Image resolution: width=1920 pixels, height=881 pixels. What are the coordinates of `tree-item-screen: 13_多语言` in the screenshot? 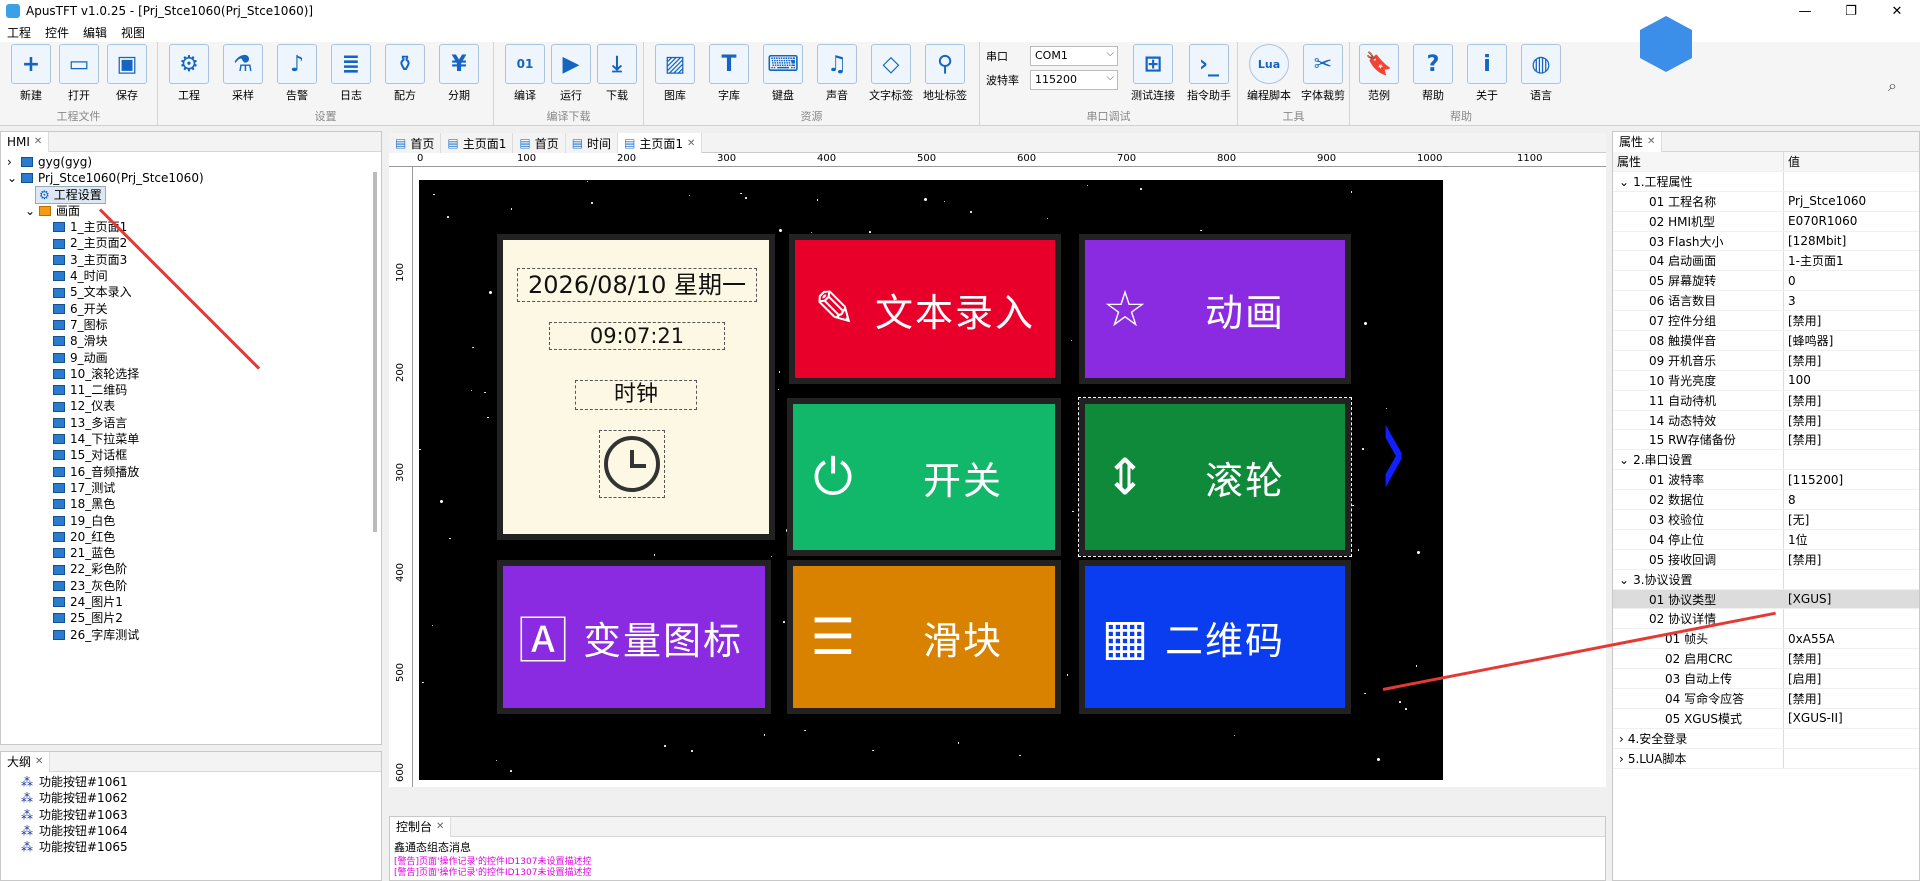 It's located at (194, 423).